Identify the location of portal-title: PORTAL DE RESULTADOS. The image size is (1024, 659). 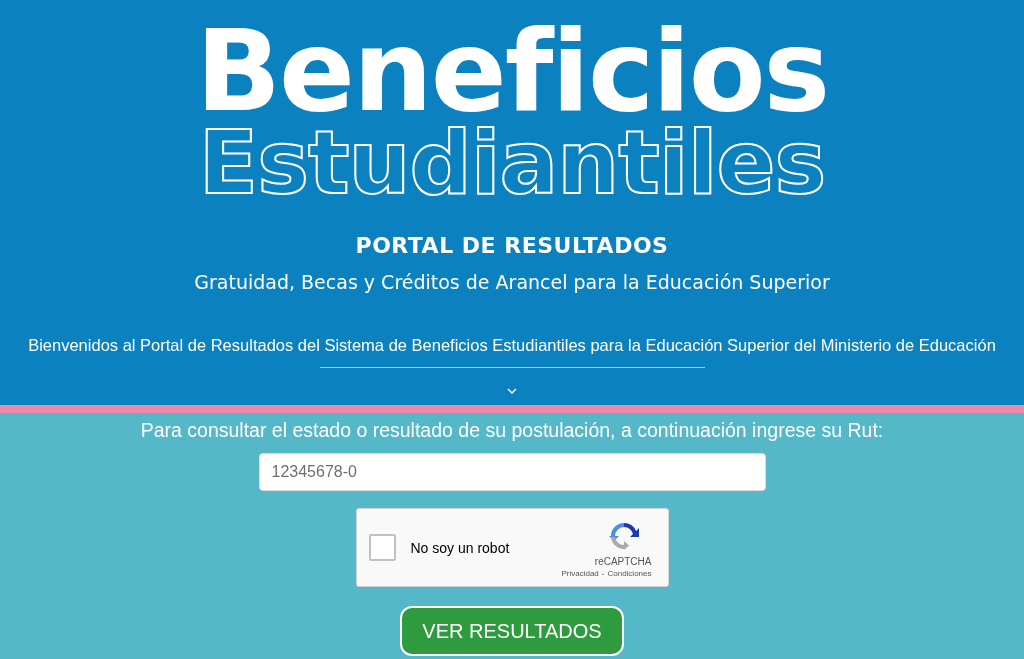
(512, 246).